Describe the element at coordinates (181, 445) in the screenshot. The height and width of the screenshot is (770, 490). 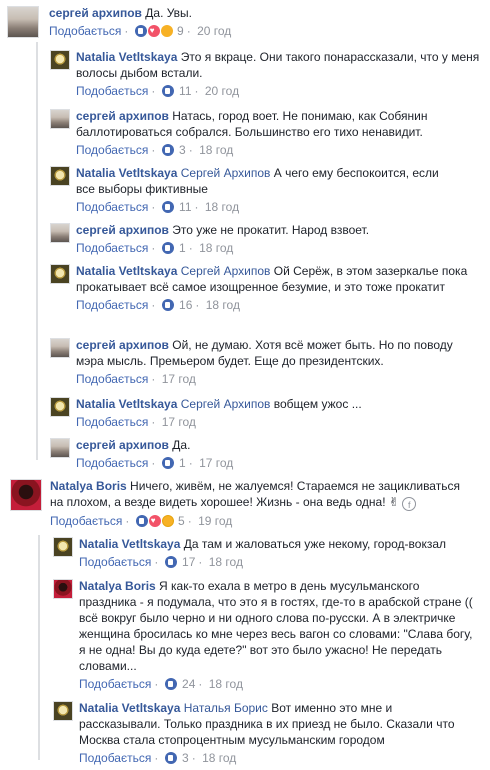
I see `comment-text: Да.` at that location.